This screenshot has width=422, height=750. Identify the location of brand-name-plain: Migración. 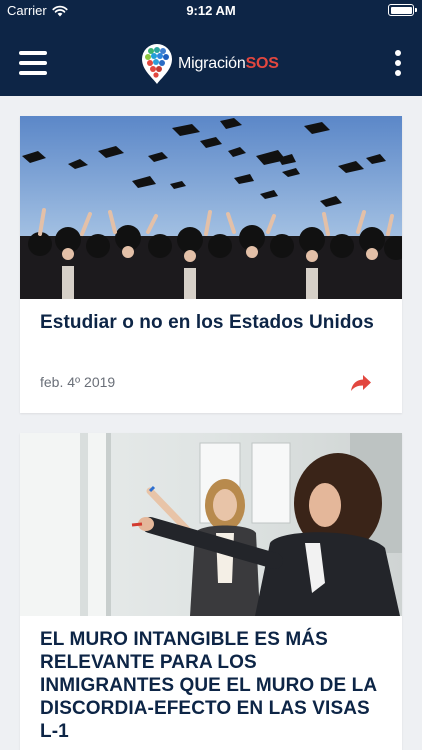
(212, 63).